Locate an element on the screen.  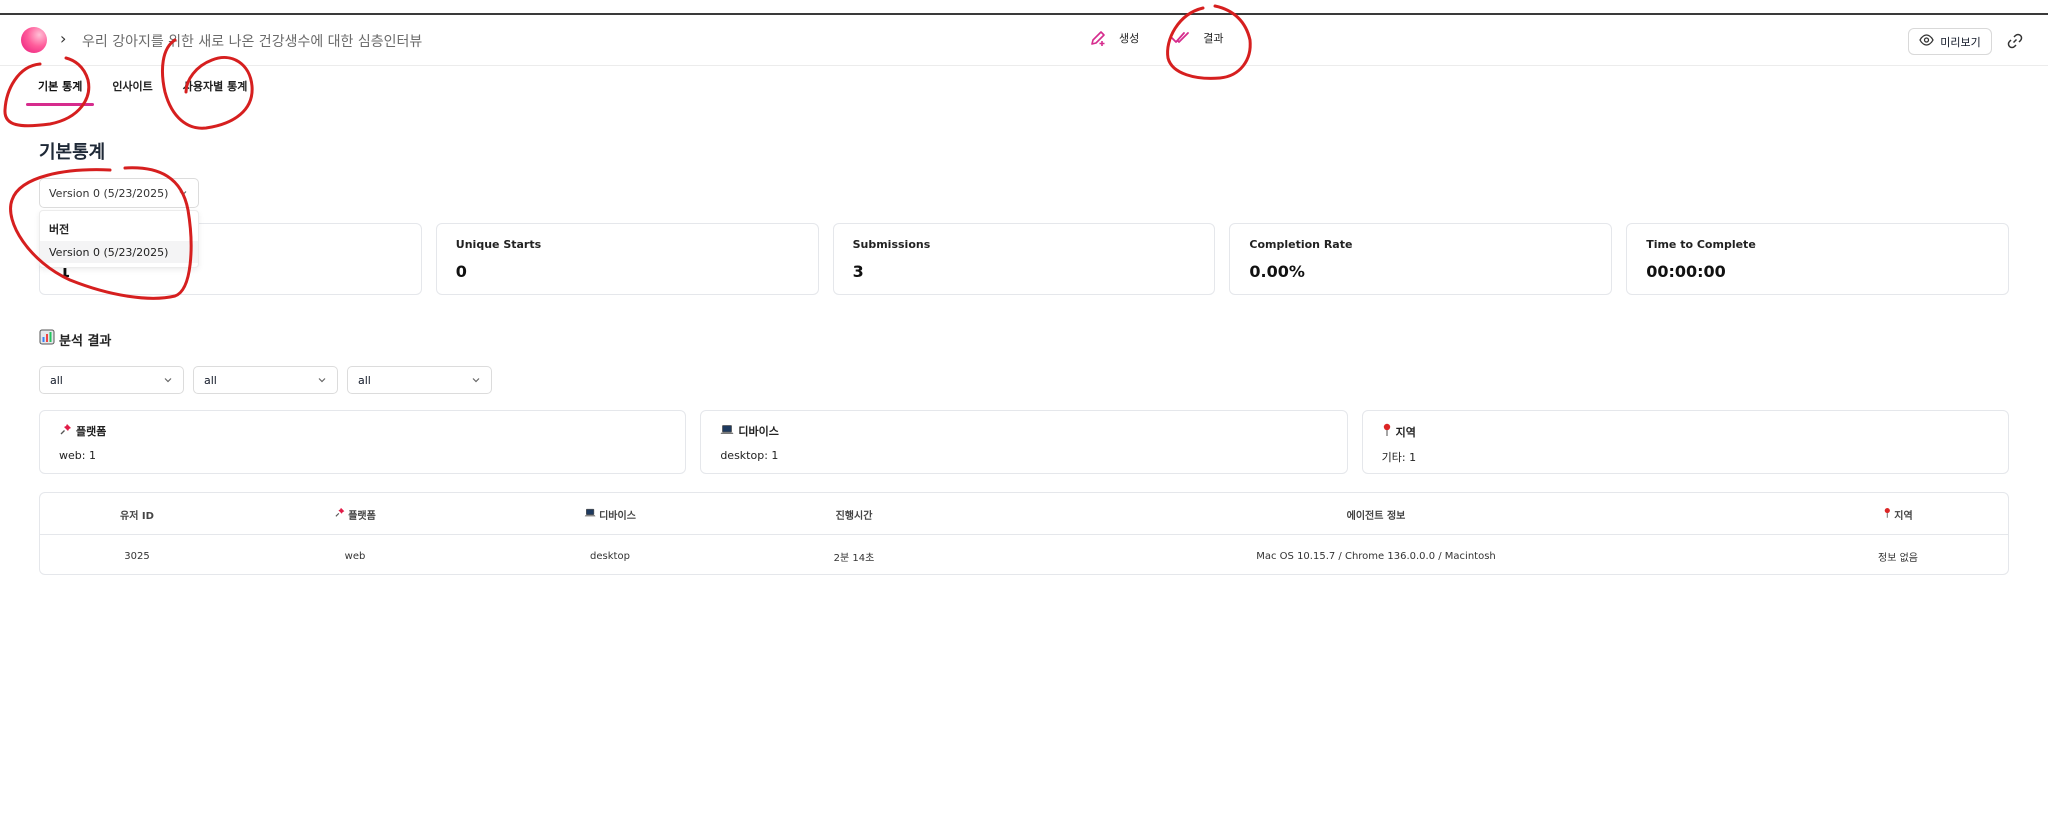
stat-card-time-to-complete: Time to Complete 00:00:00 is located at coordinates (1817, 259).